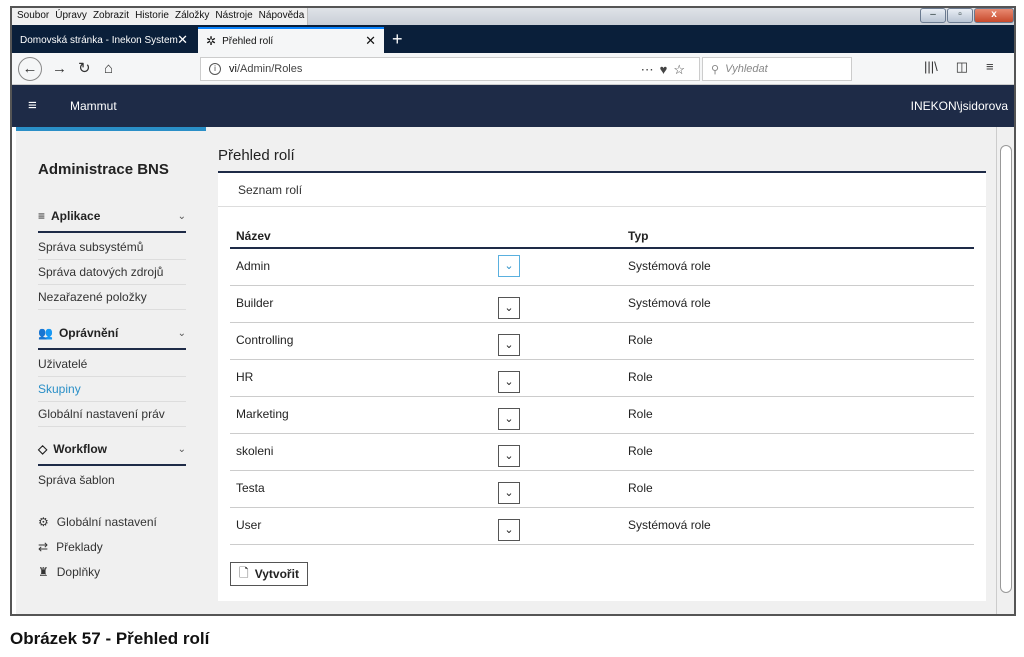  What do you see at coordinates (233, 69) in the screenshot?
I see `url-prefix: vi` at bounding box center [233, 69].